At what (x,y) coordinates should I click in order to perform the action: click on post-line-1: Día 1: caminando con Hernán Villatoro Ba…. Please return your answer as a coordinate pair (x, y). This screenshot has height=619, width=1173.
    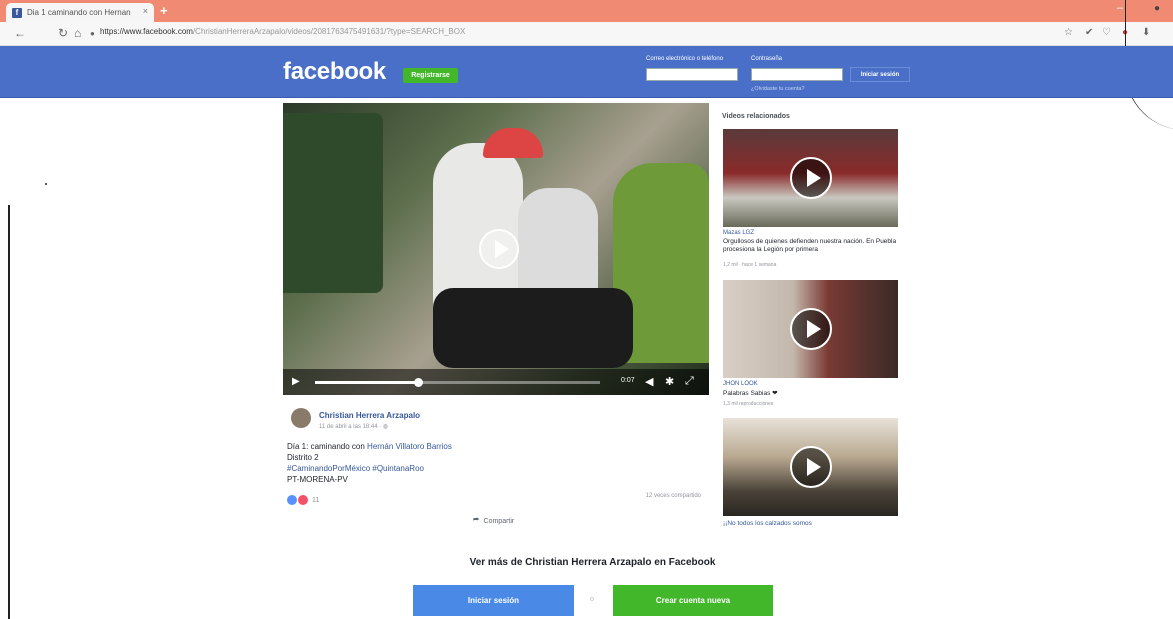
    Looking at the image, I should click on (369, 446).